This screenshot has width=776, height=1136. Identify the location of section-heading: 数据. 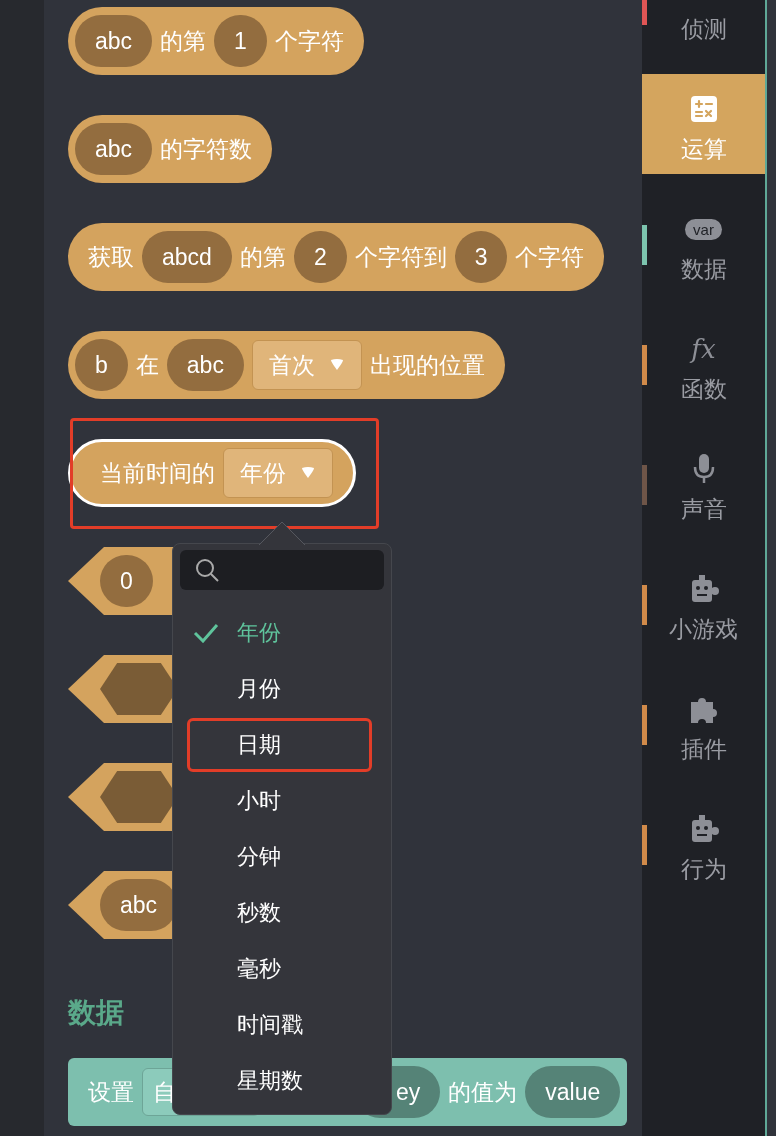
(96, 1013).